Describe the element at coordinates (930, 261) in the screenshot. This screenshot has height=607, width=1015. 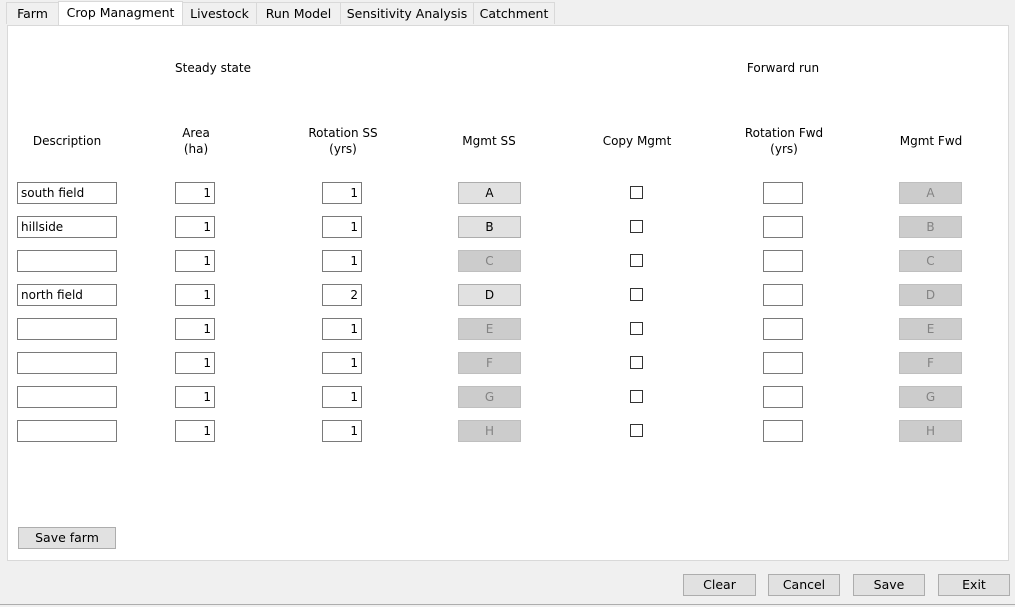
I see `mgmt-fwd-button: C` at that location.